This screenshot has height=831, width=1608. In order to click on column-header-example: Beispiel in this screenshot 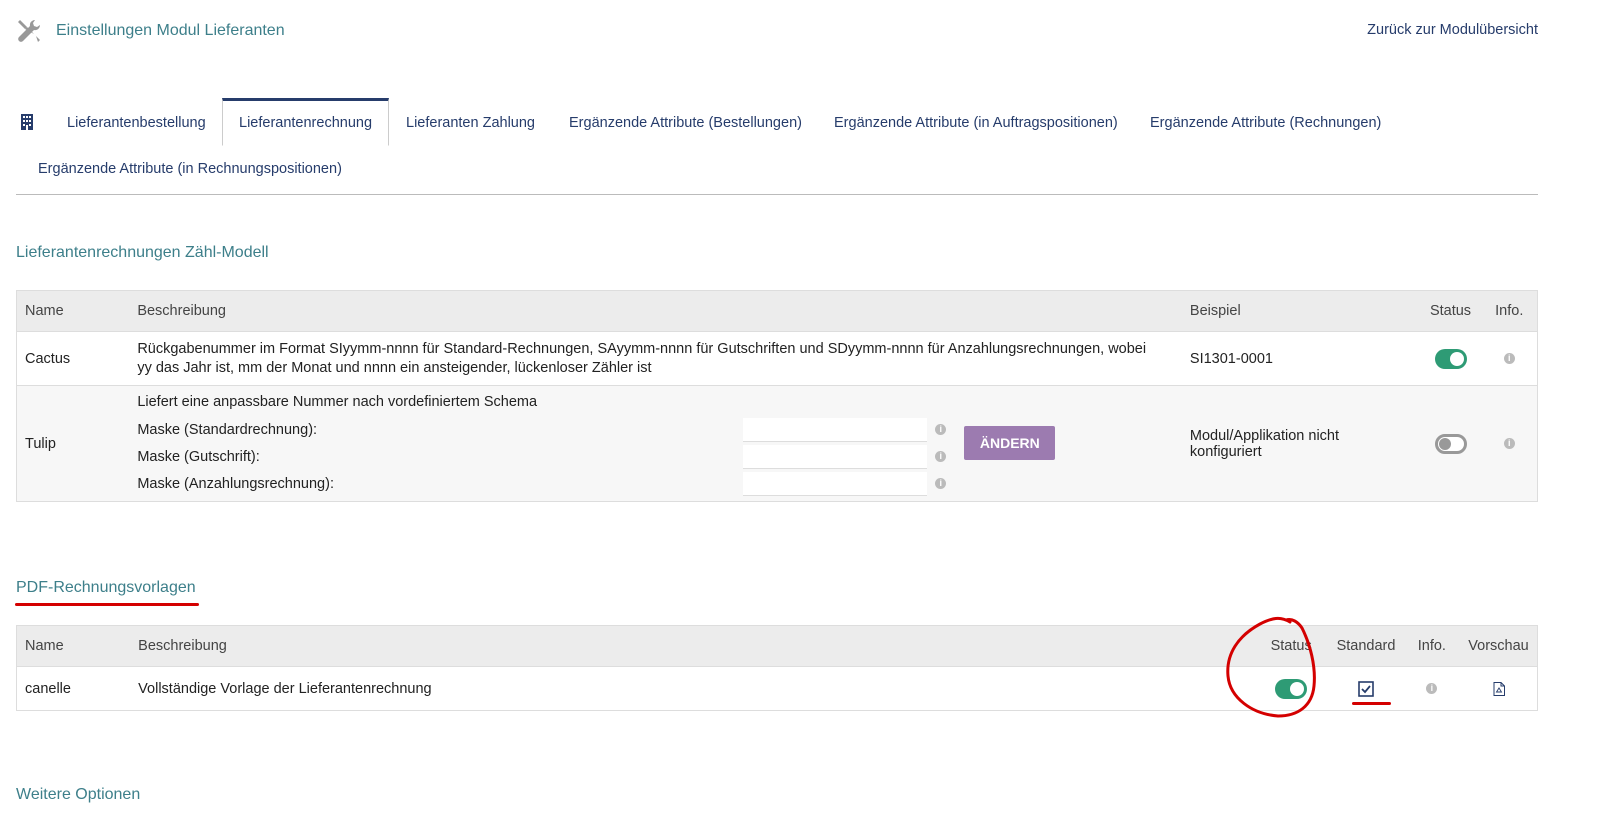, I will do `click(1300, 311)`.